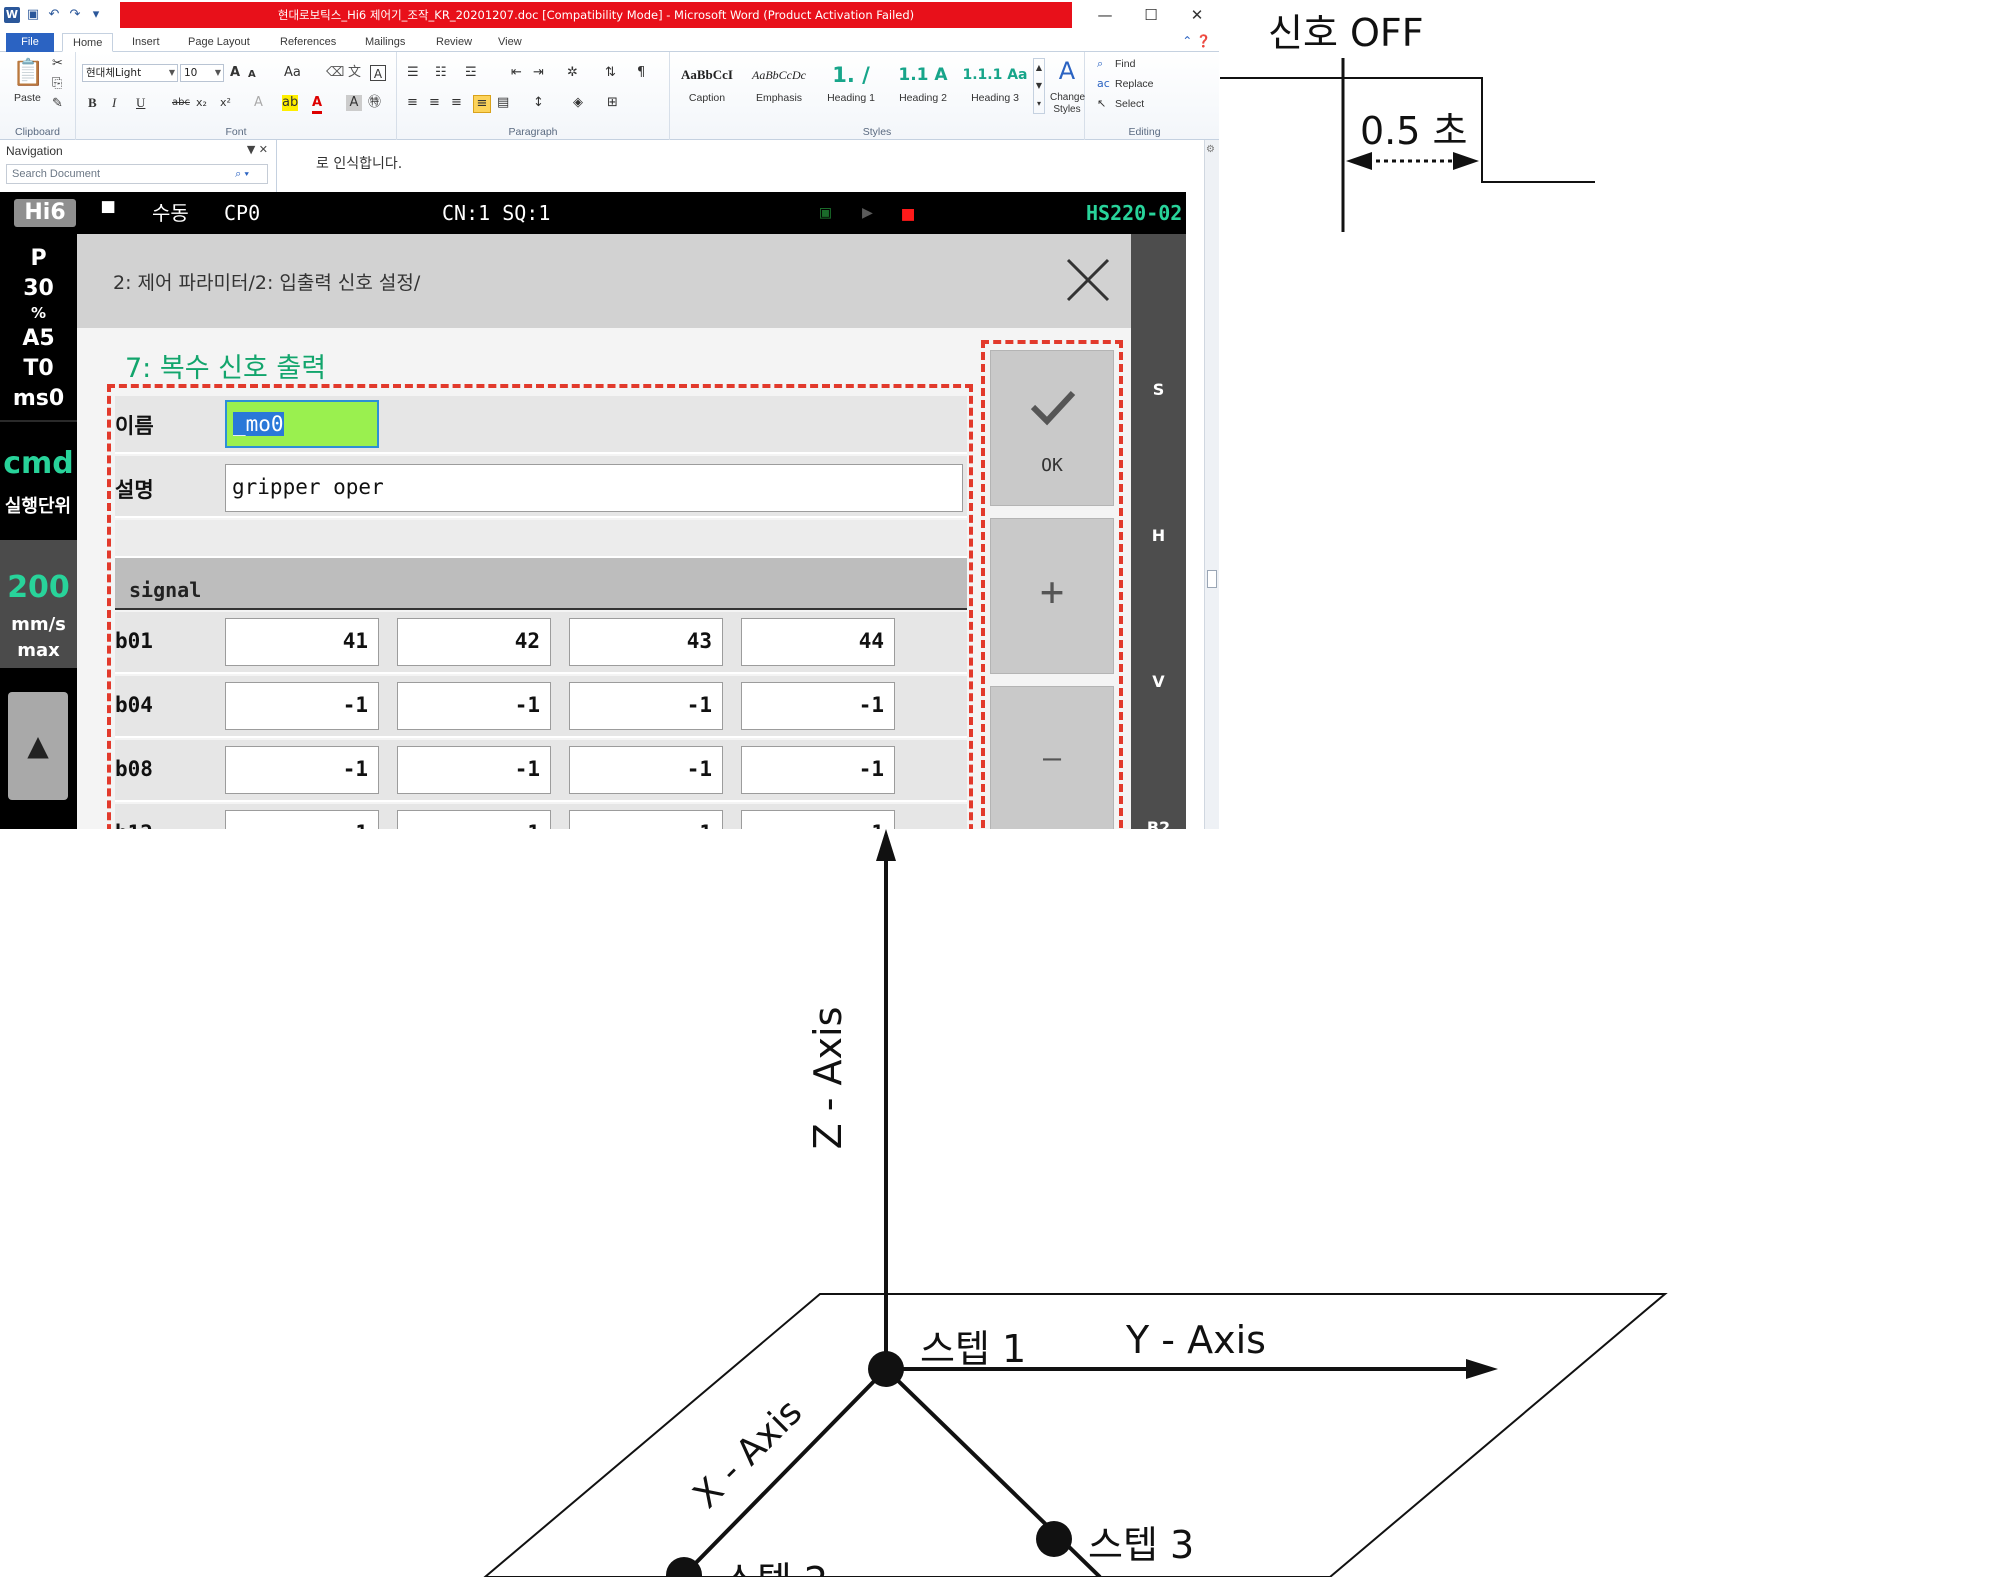 This screenshot has width=2008, height=1577. I want to click on replace-icon: ac, so click(1103, 84).